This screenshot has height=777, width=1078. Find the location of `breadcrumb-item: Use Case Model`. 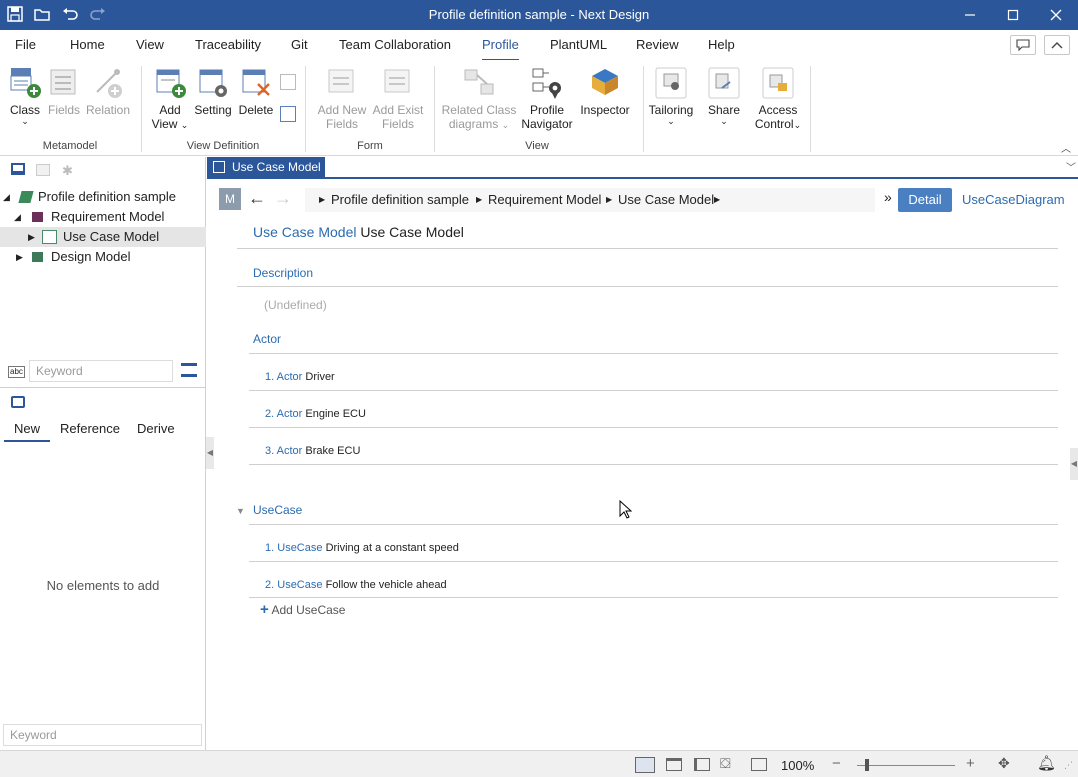

breadcrumb-item: Use Case Model is located at coordinates (666, 200).